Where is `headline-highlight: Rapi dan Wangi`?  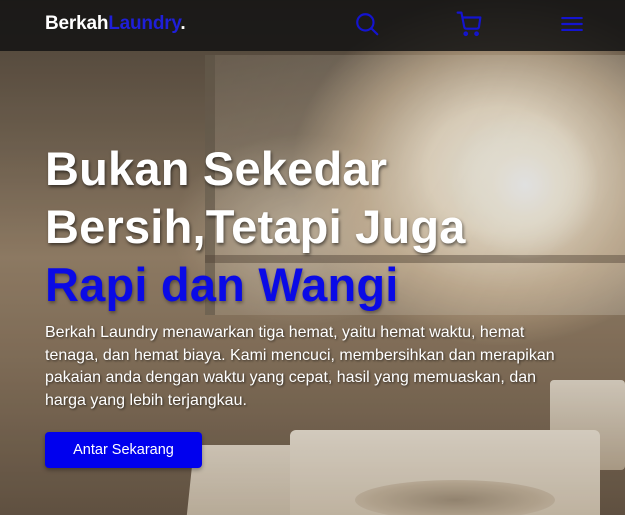
headline-highlight: Rapi dan Wangi is located at coordinates (222, 284).